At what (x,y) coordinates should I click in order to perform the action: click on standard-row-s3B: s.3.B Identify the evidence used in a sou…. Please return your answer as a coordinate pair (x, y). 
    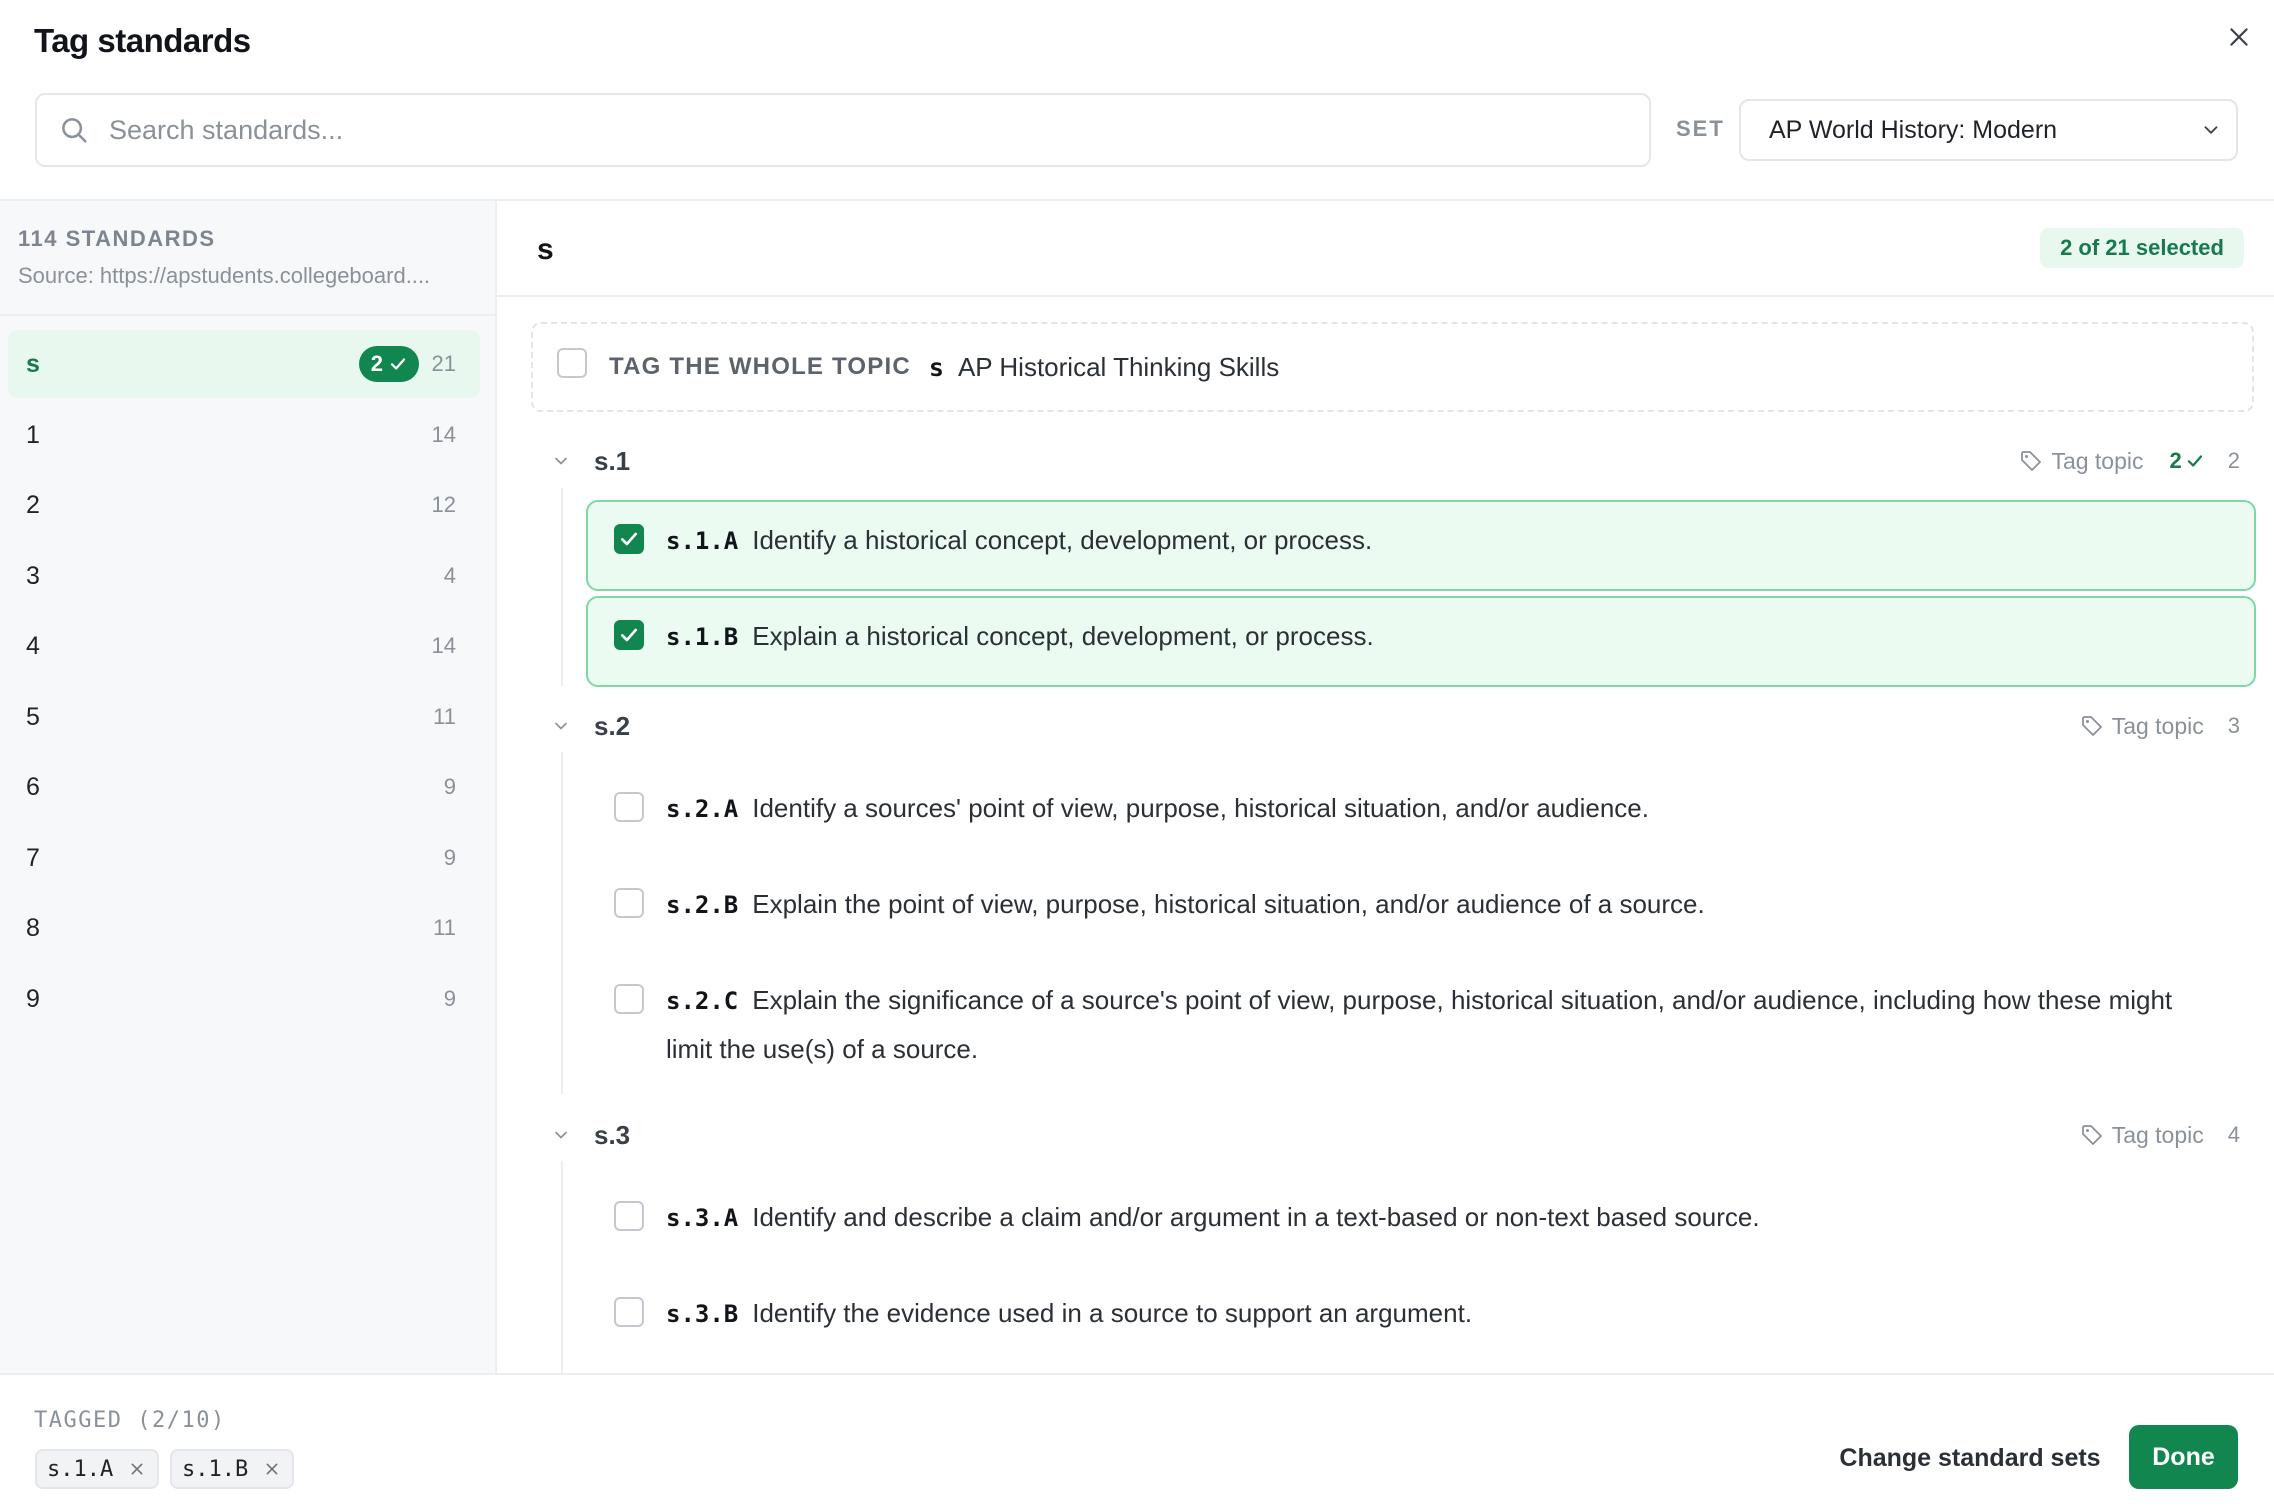
    Looking at the image, I should click on (1421, 1318).